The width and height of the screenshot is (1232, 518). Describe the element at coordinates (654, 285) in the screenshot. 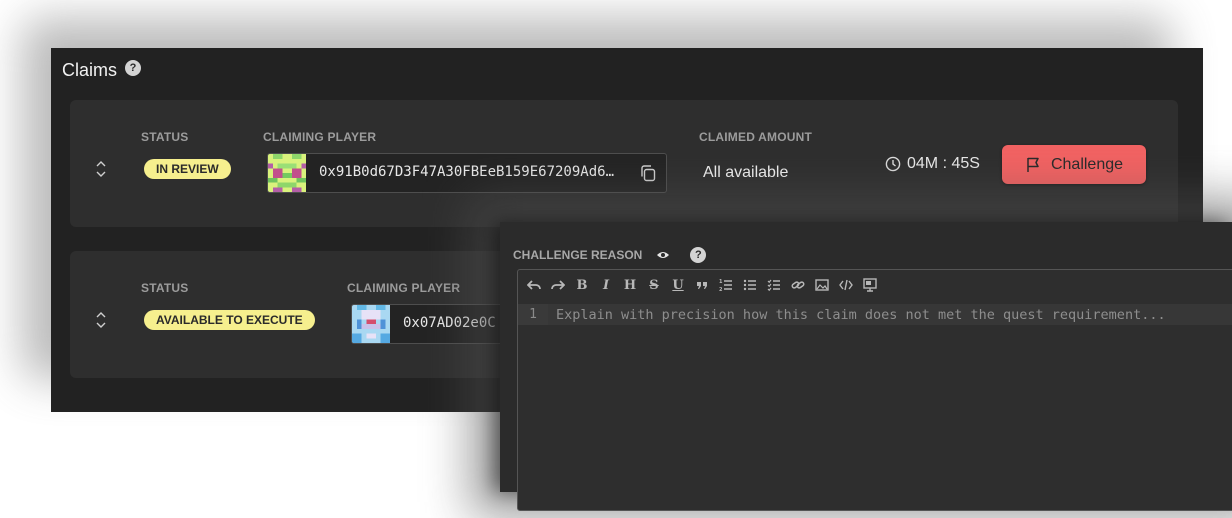

I see `strikethrough-icon: S` at that location.